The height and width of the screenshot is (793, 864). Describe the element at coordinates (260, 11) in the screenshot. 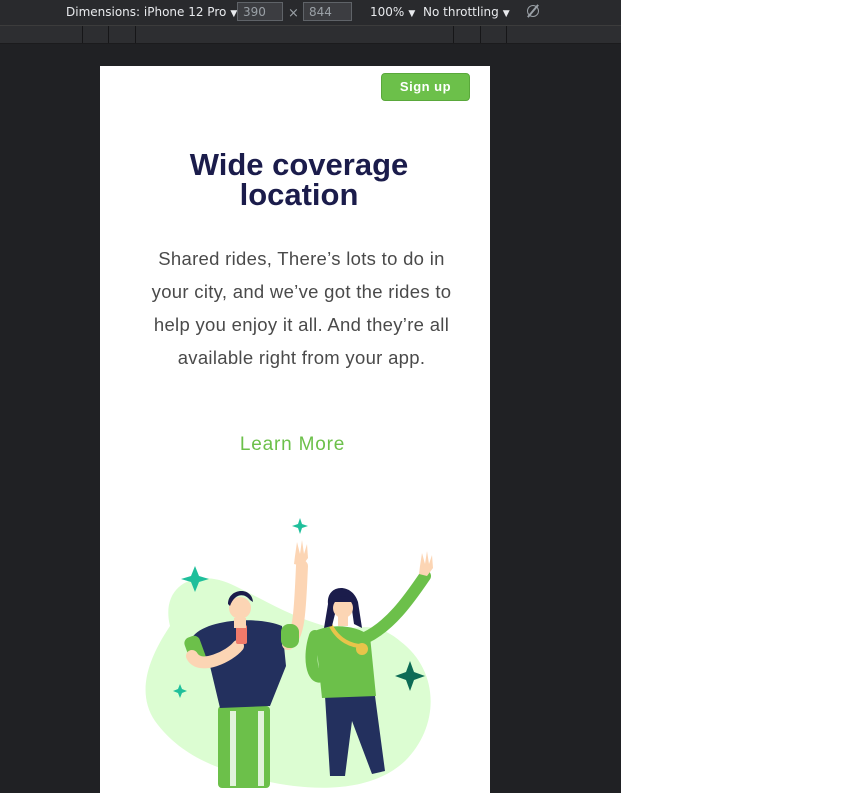

I see `width-input: 390` at that location.